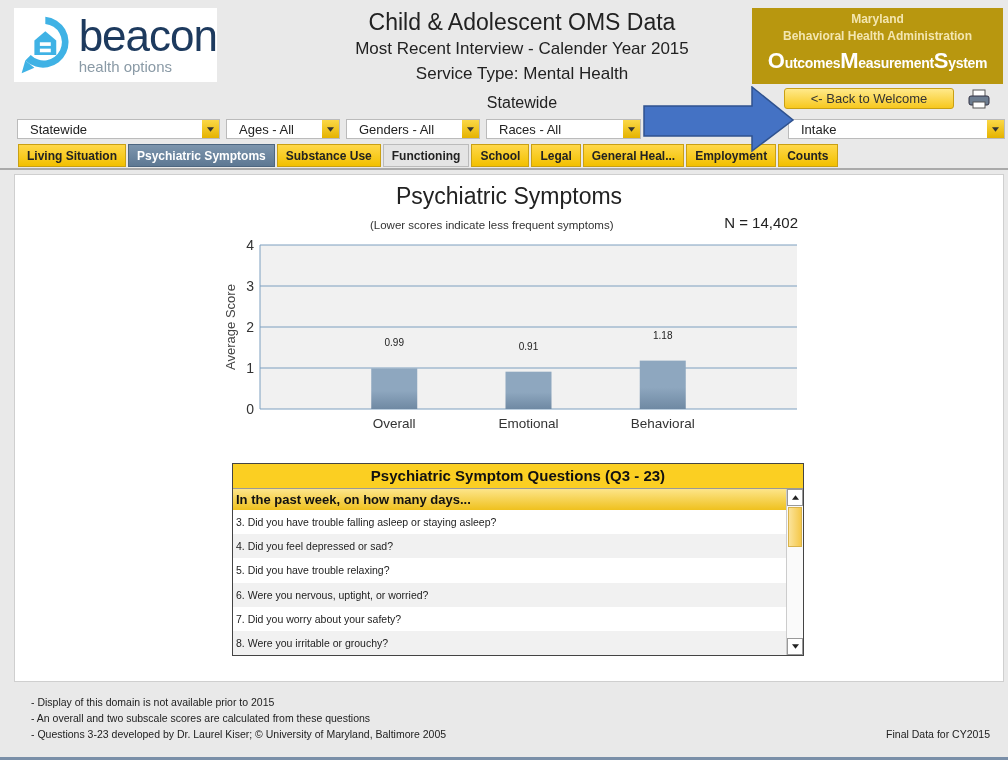 This screenshot has width=1008, height=760. What do you see at coordinates (522, 49) in the screenshot?
I see `page-subtitle: Most Recent Interview - Calender Year 2015` at bounding box center [522, 49].